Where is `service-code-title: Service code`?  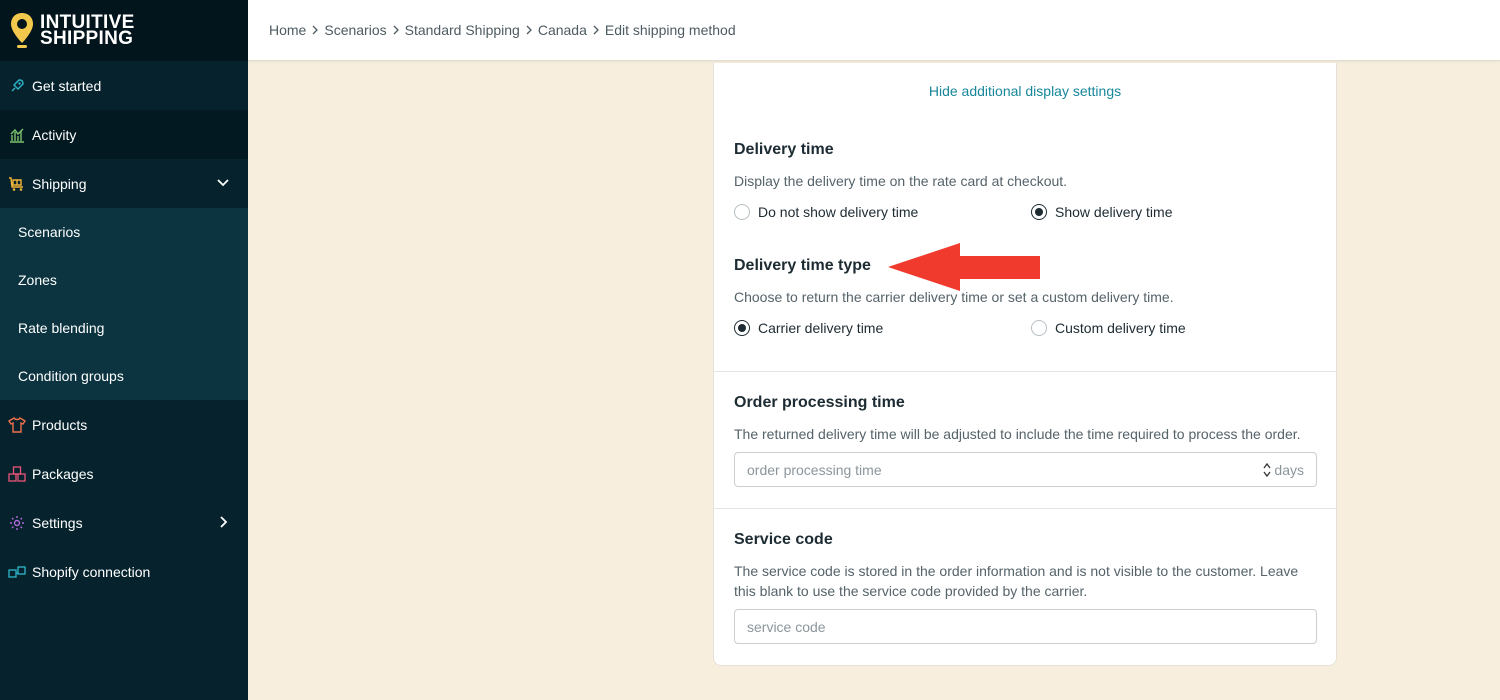
service-code-title: Service code is located at coordinates (783, 539).